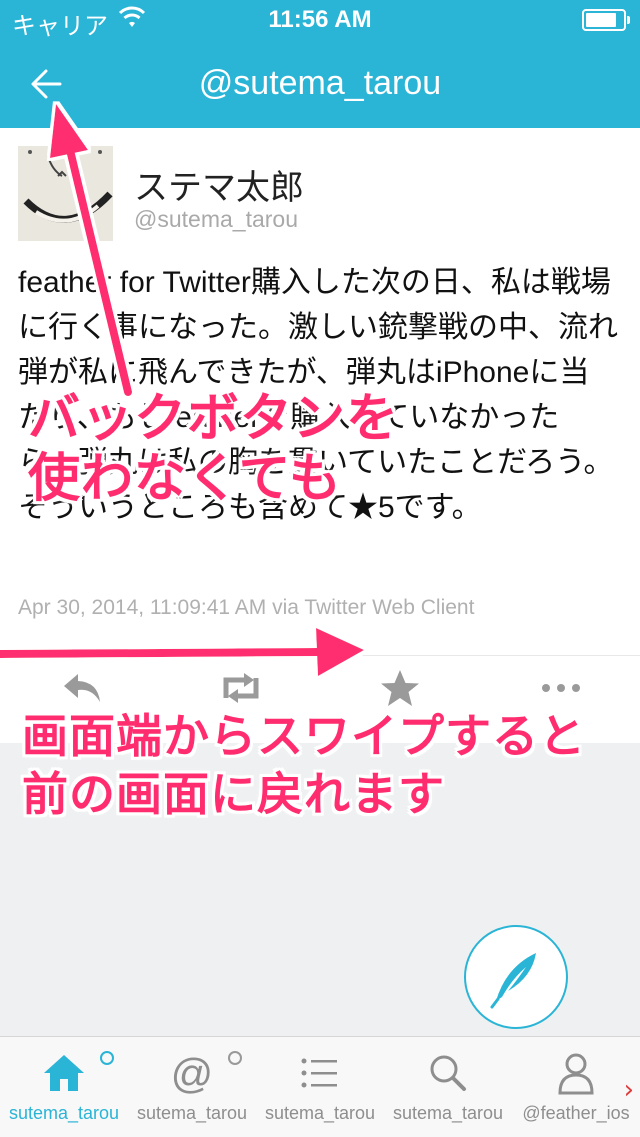 The width and height of the screenshot is (640, 1137). I want to click on annotation-caption: 使わなくても, so click(185, 479).